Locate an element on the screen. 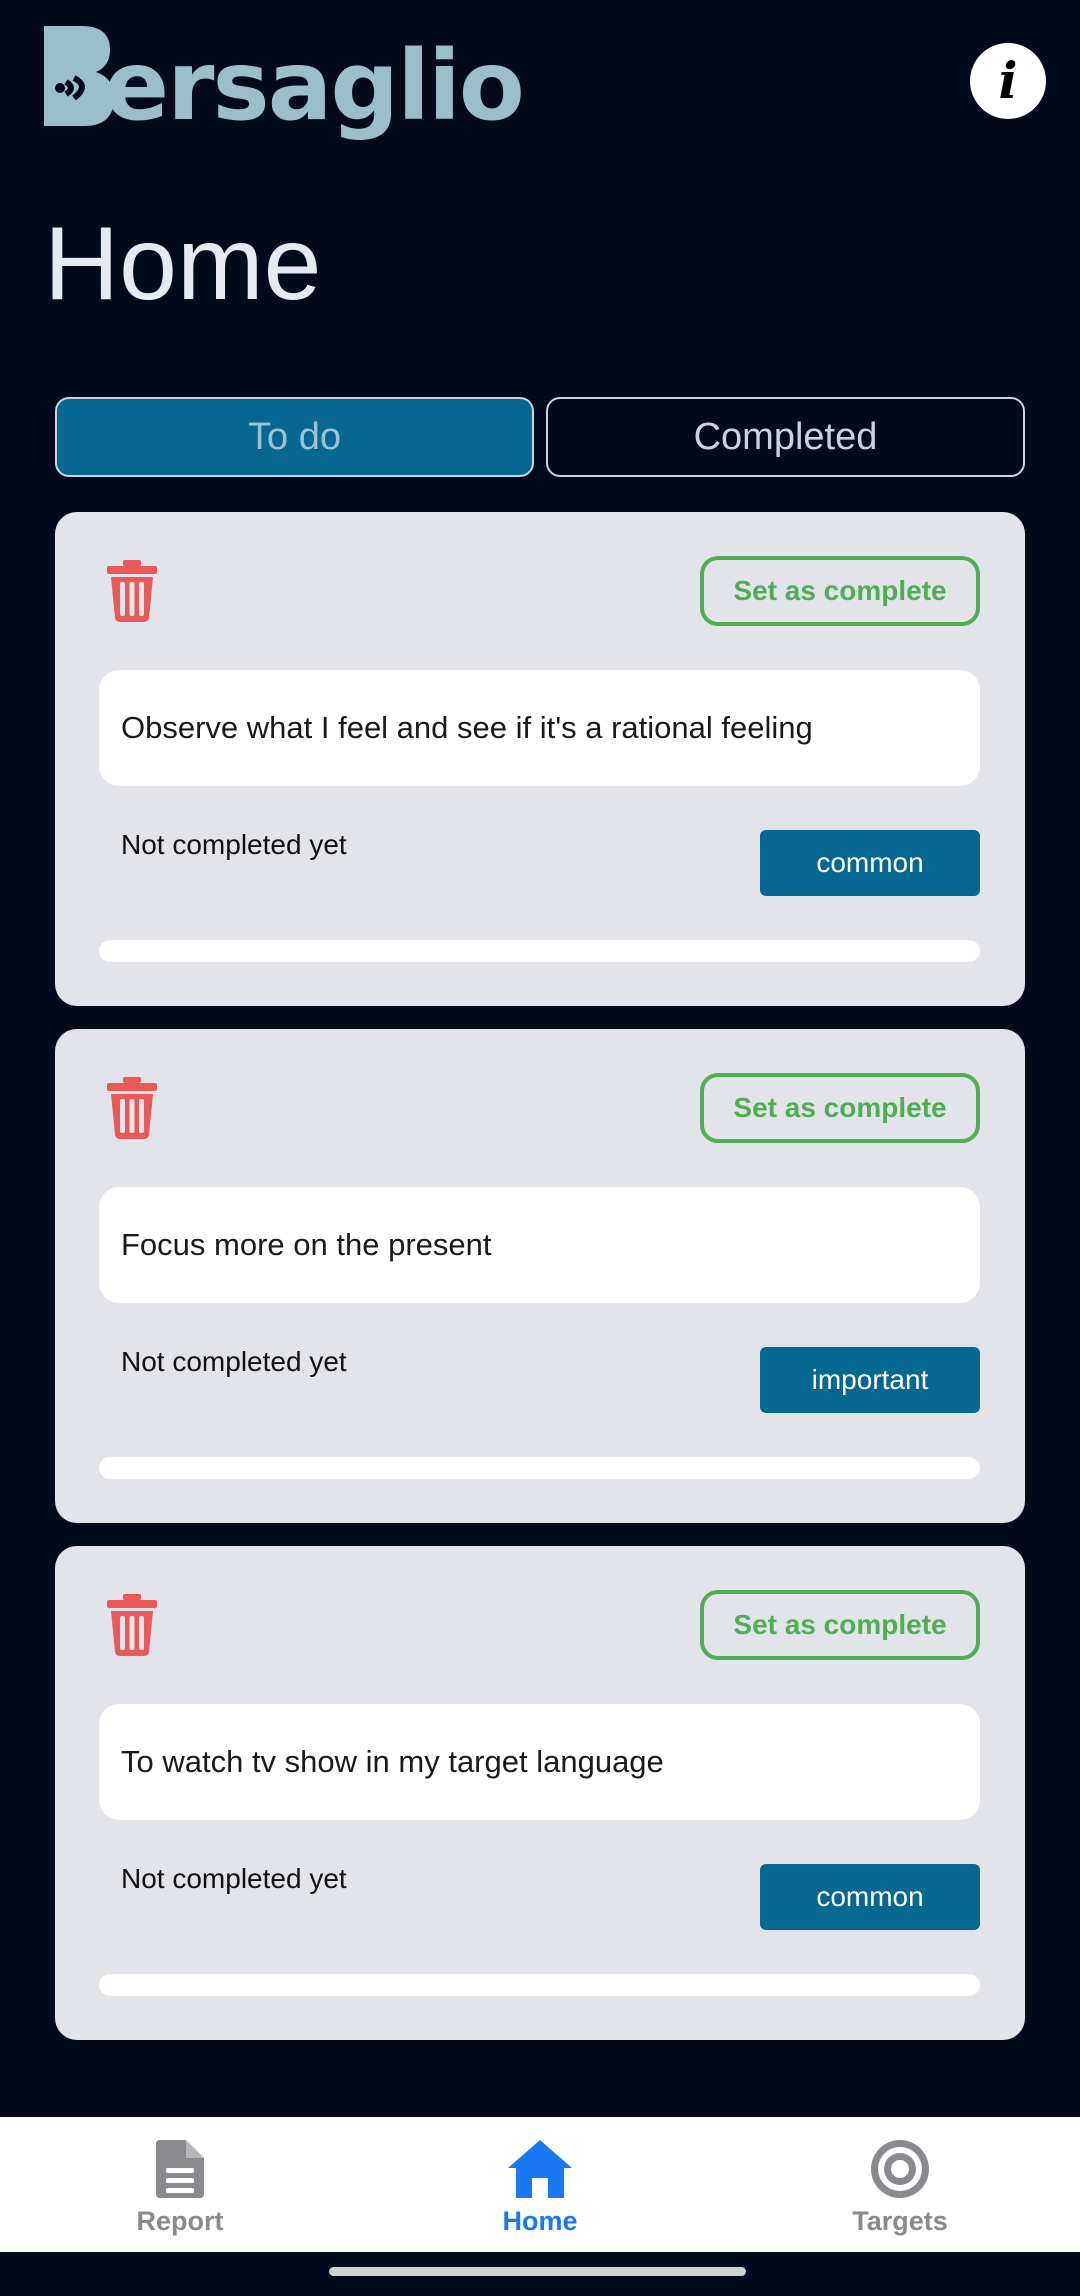  document-icon is located at coordinates (180, 2169).